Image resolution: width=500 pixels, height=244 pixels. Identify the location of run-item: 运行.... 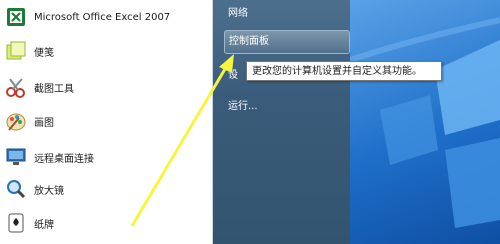
(243, 104).